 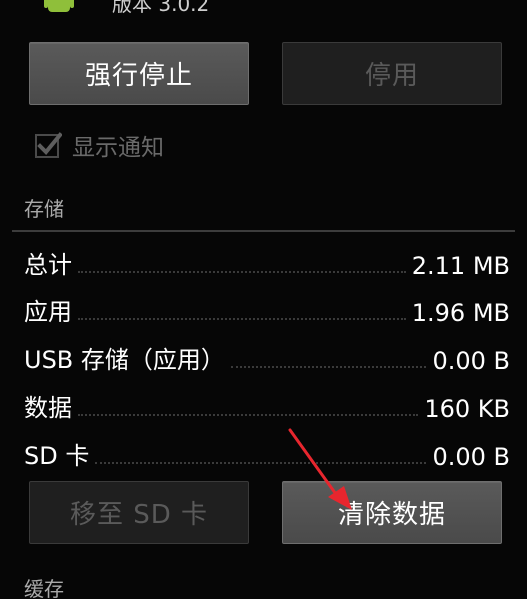 I want to click on storage-row-total: 总计 2.11 MB, so click(x=267, y=260).